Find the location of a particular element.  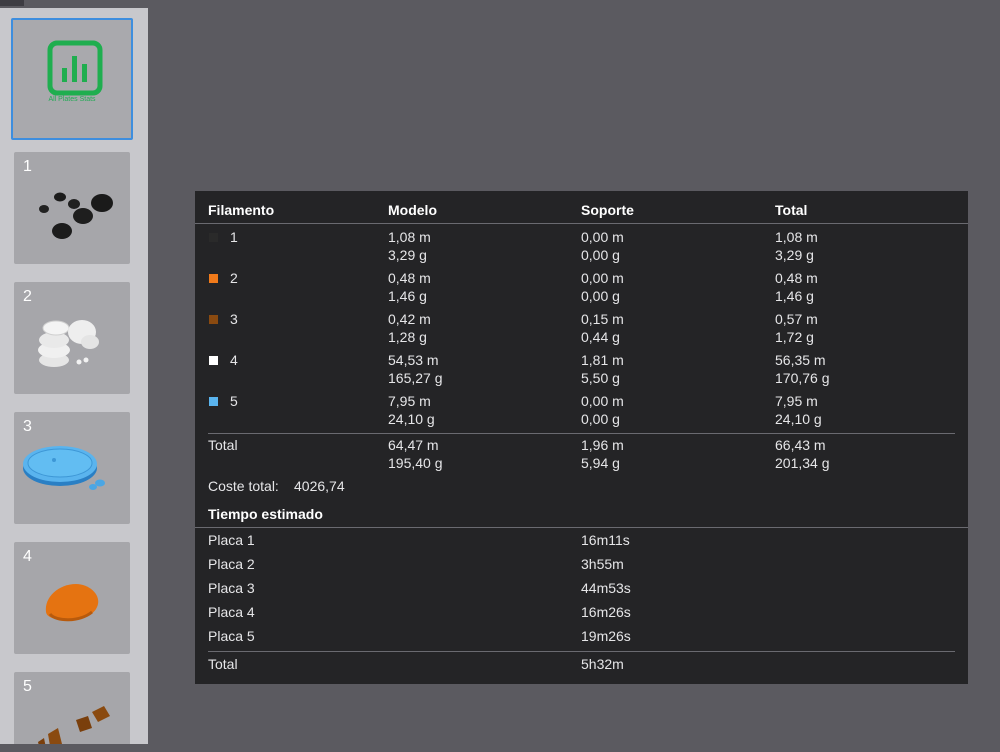

plate-time-label: Placa 5 is located at coordinates (231, 636).